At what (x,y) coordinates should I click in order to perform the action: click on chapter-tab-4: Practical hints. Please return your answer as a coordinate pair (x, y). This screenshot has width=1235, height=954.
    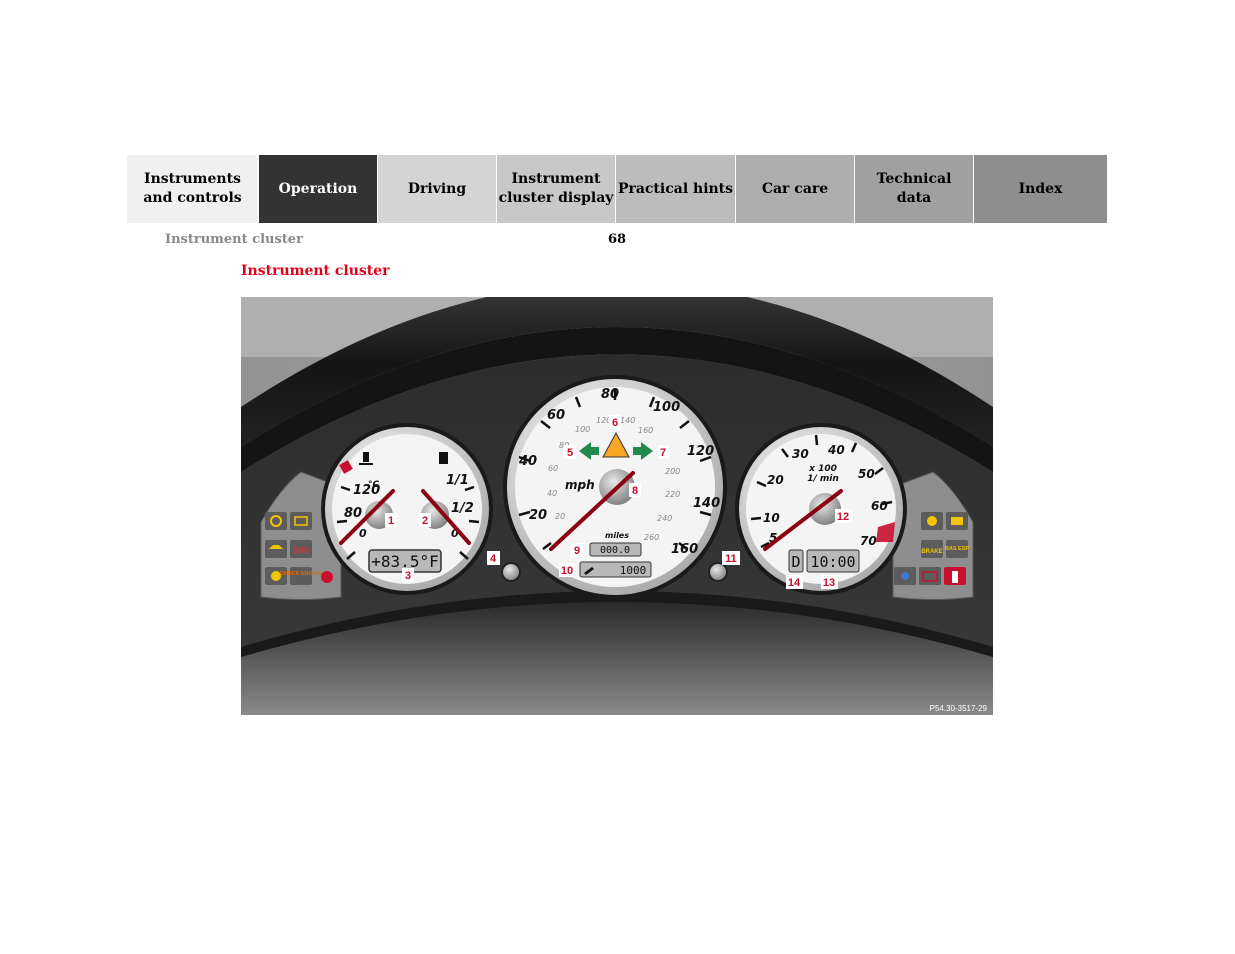
    Looking at the image, I should click on (676, 189).